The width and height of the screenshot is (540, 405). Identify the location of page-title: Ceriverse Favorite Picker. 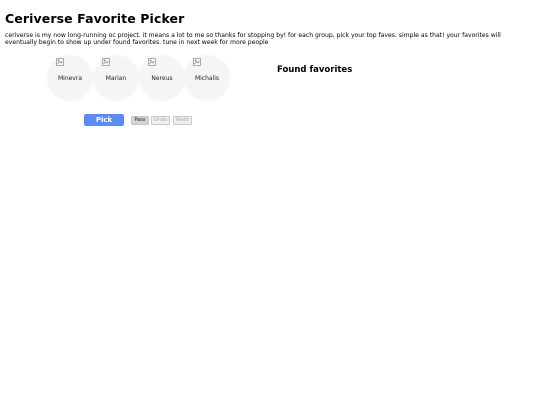
(95, 18).